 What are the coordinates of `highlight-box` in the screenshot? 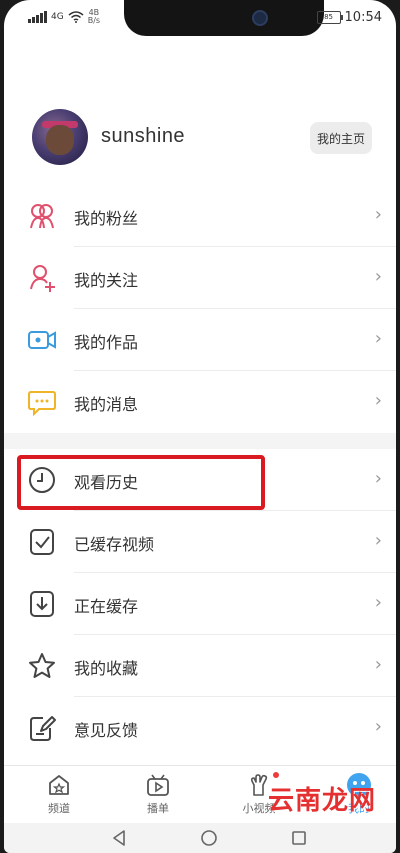 It's located at (141, 482).